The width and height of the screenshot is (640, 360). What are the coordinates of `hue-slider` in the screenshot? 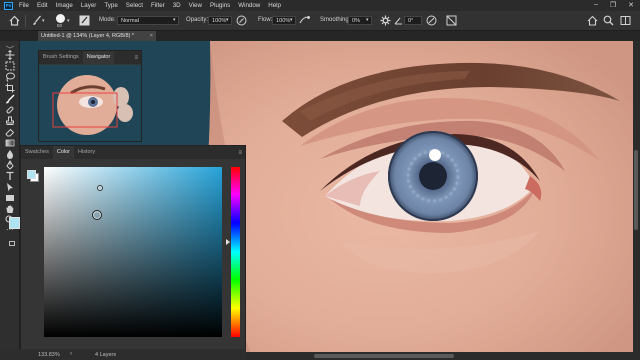 It's located at (235, 252).